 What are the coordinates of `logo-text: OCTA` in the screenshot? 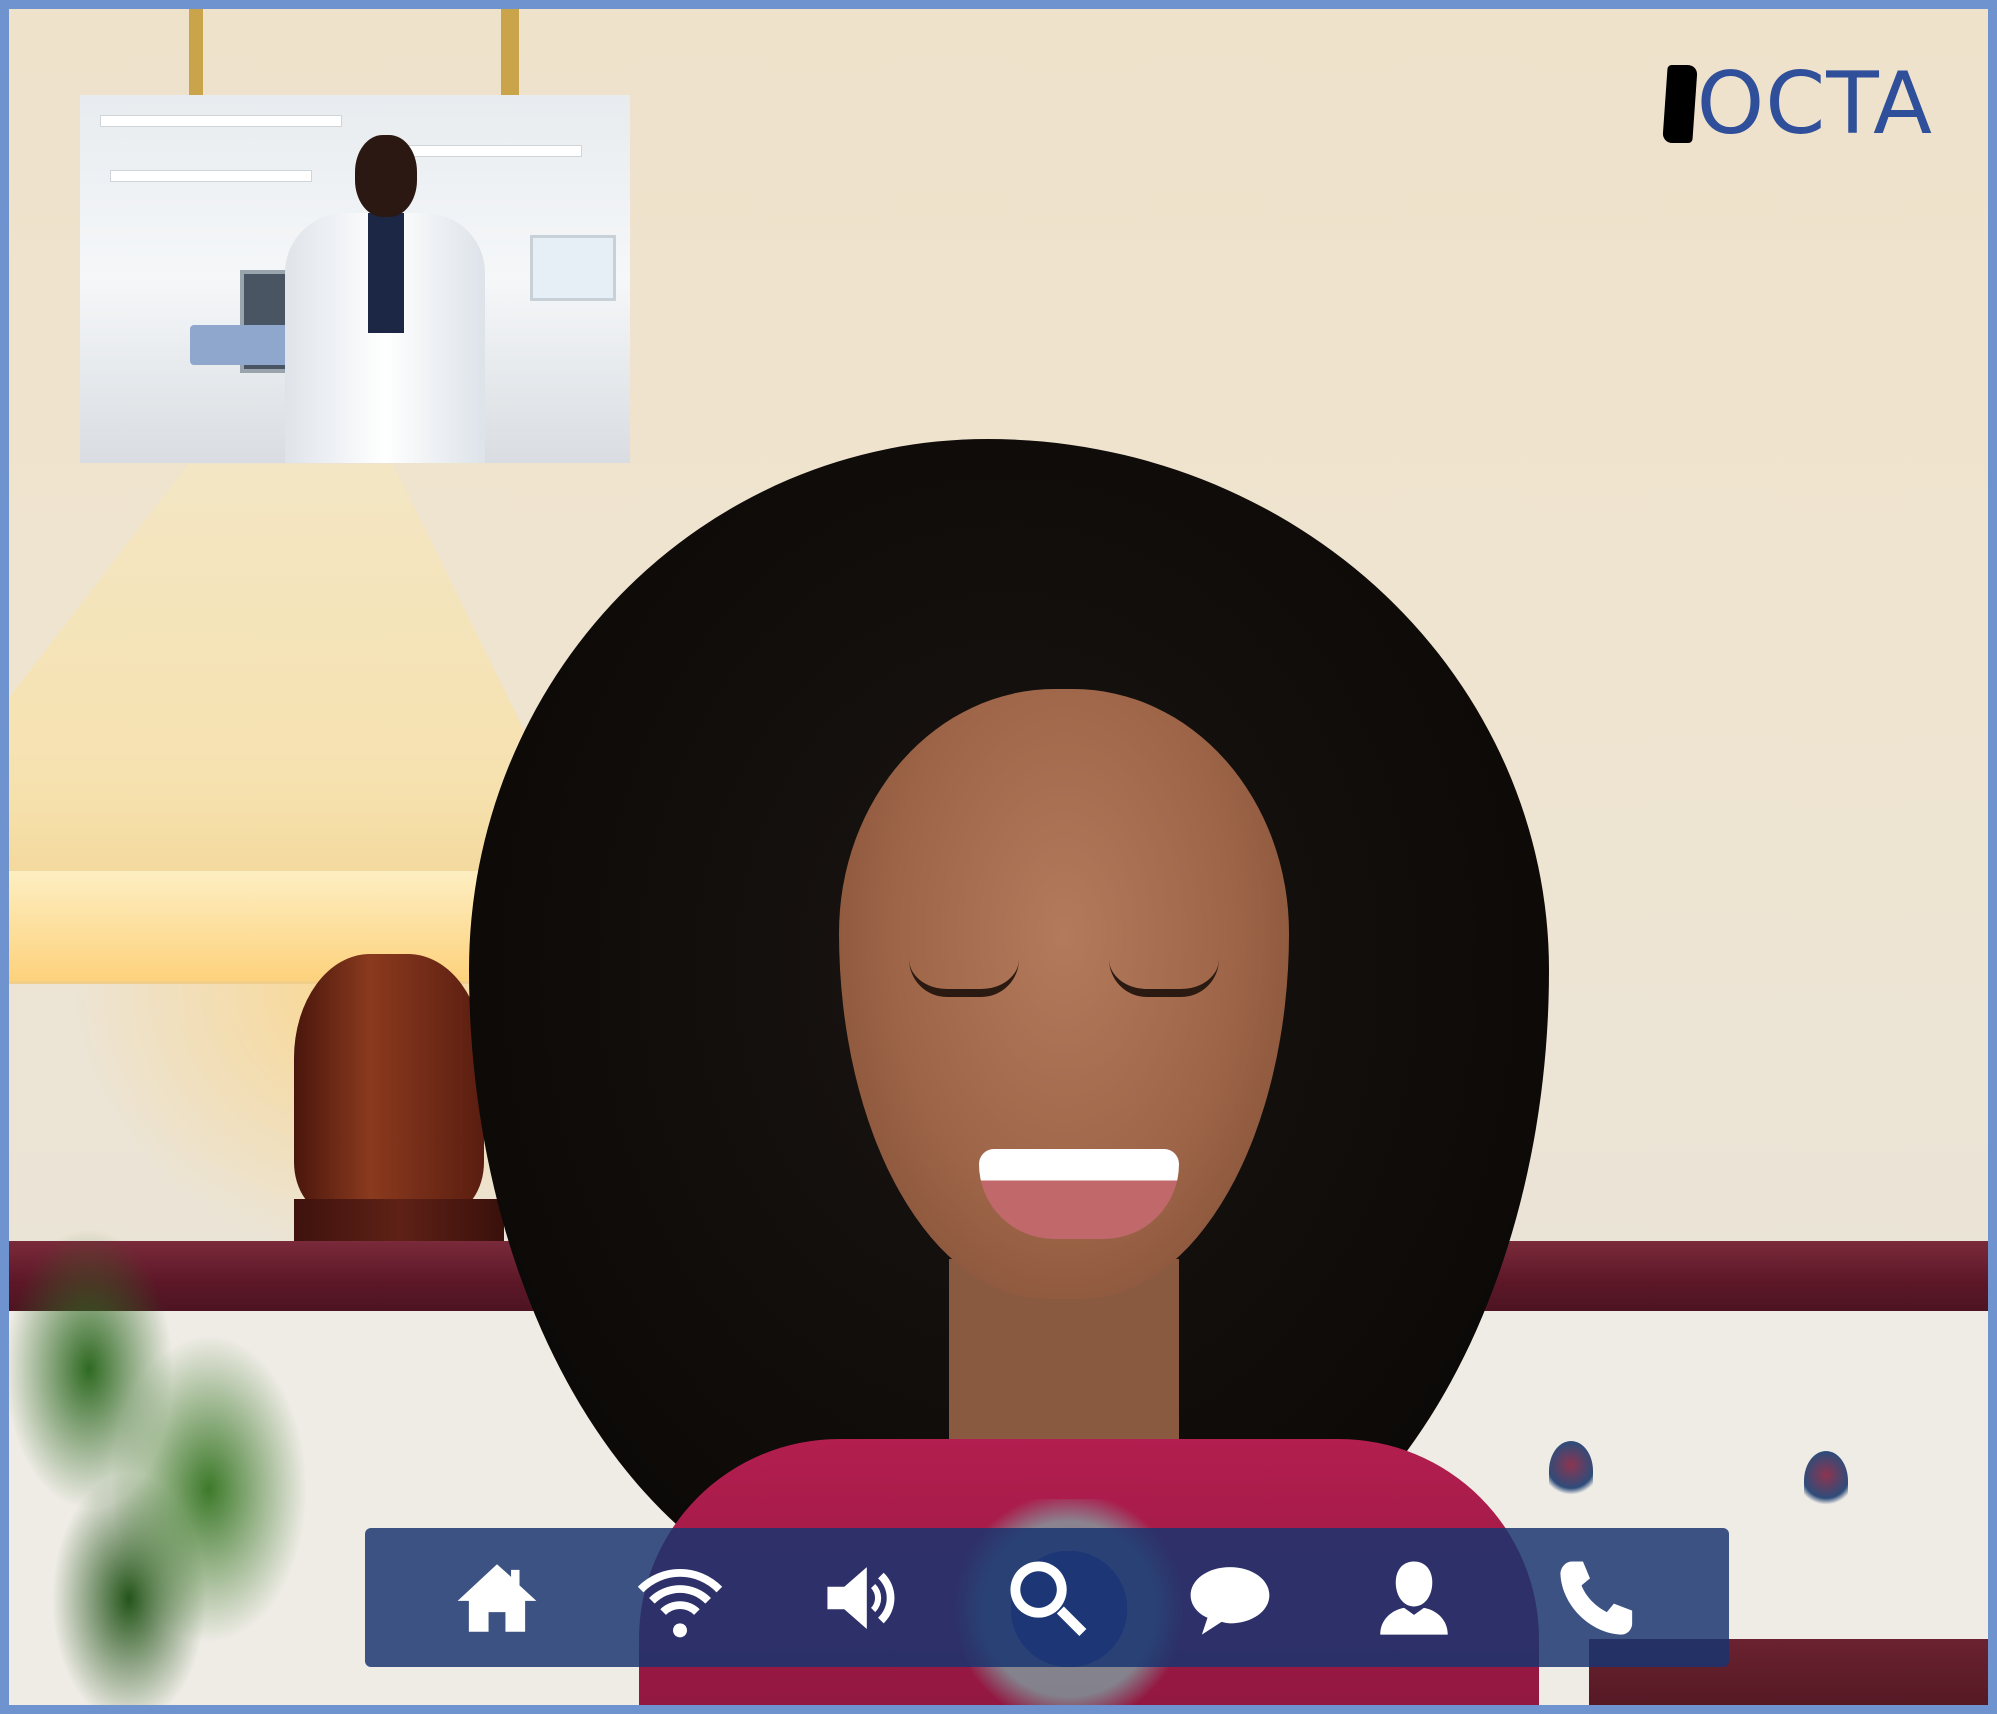 It's located at (1814, 104).